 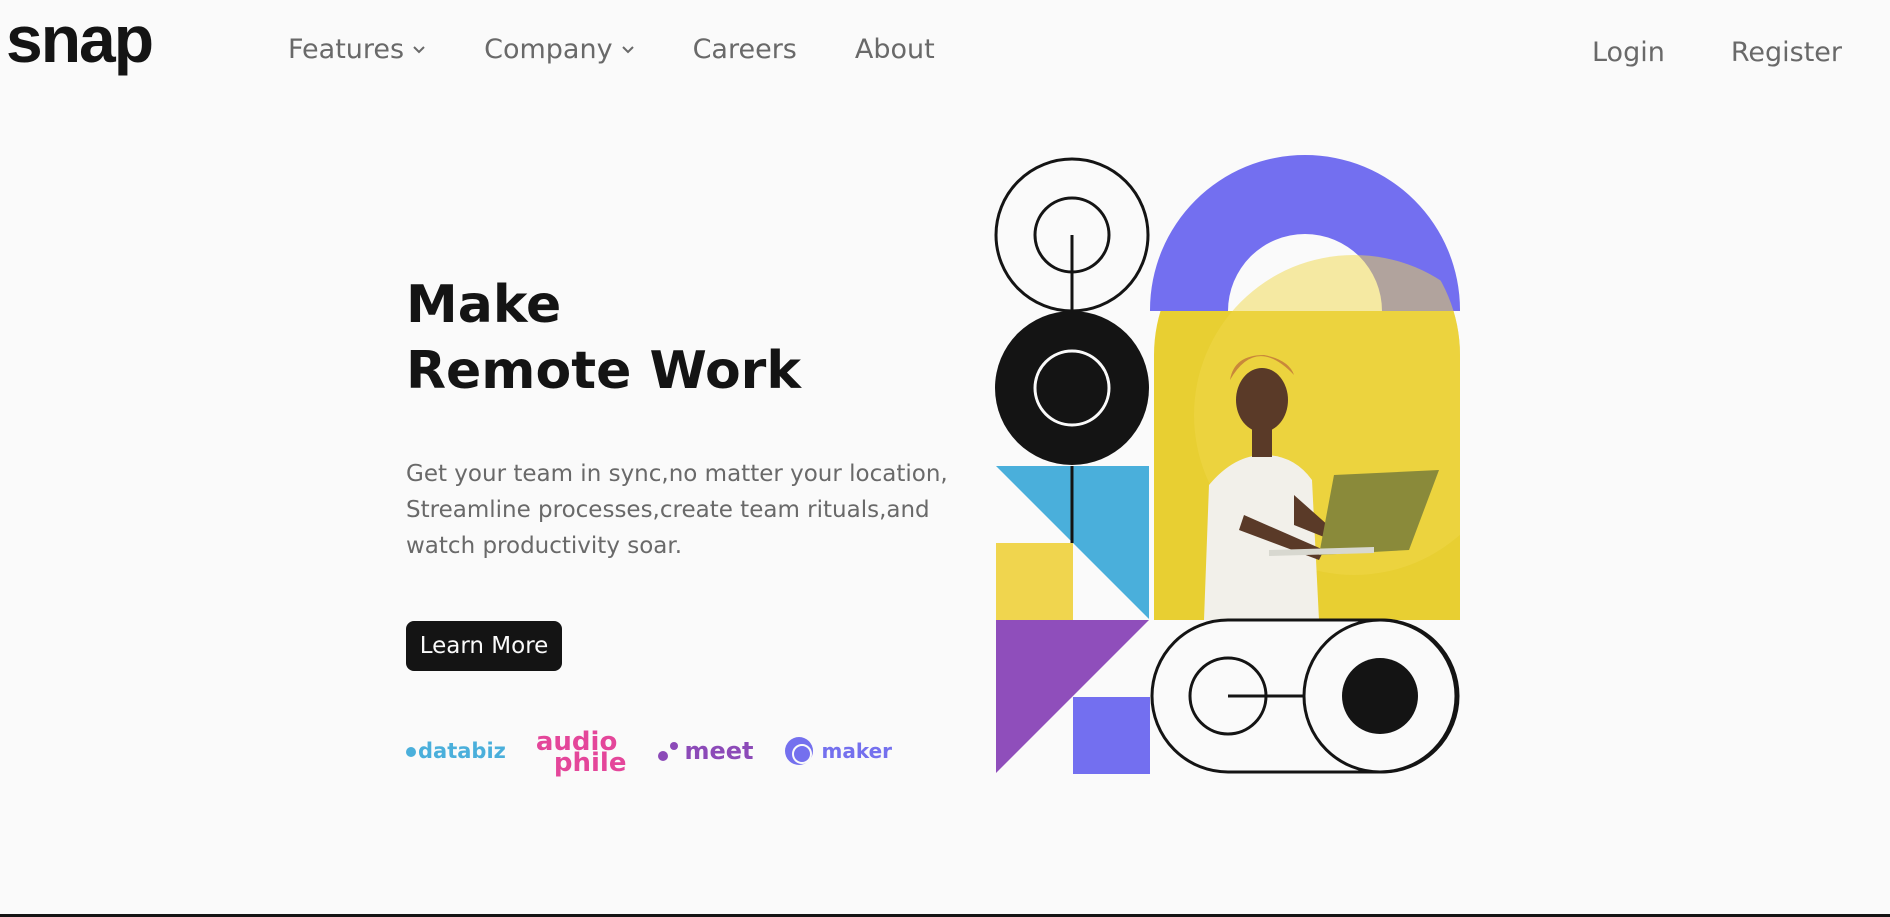 I want to click on client-logo-meet: meet, so click(x=705, y=751).